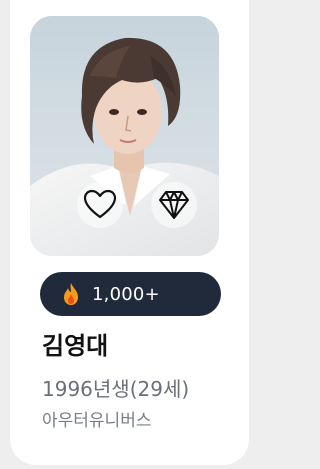  What do you see at coordinates (75, 346) in the screenshot?
I see `artist-name: 김영대` at bounding box center [75, 346].